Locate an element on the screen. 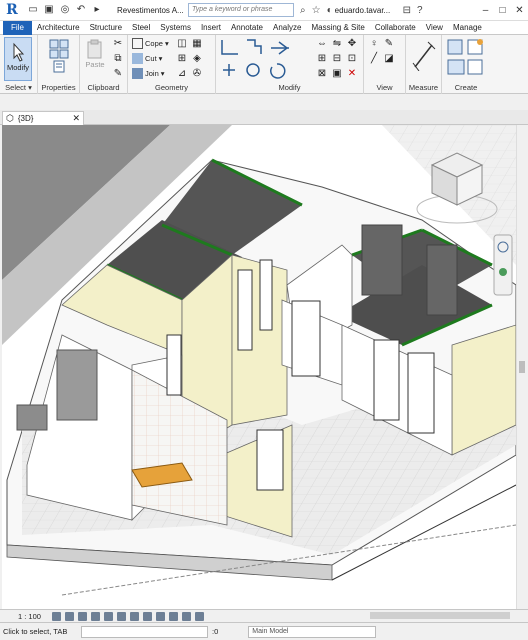  tab-file: File is located at coordinates (17, 27).